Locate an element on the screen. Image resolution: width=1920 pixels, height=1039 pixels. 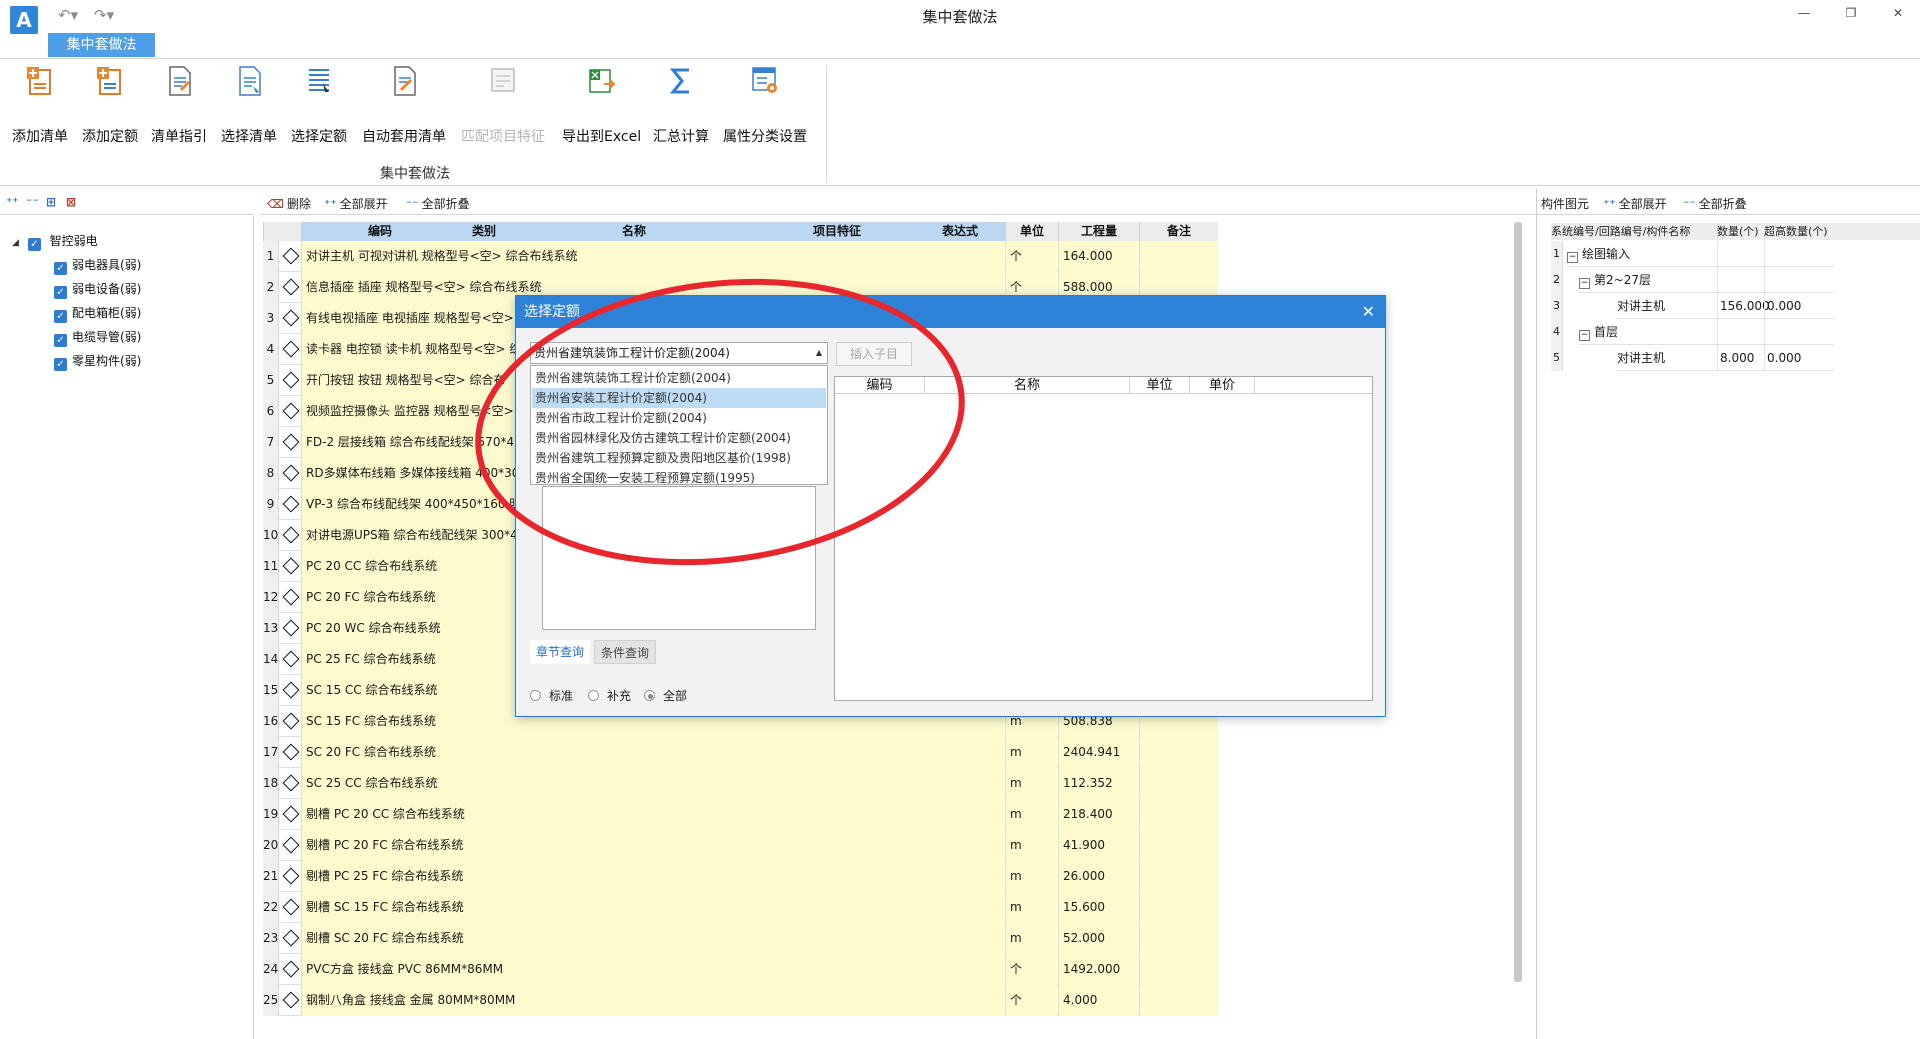
row-number: 2 is located at coordinates (271, 287).